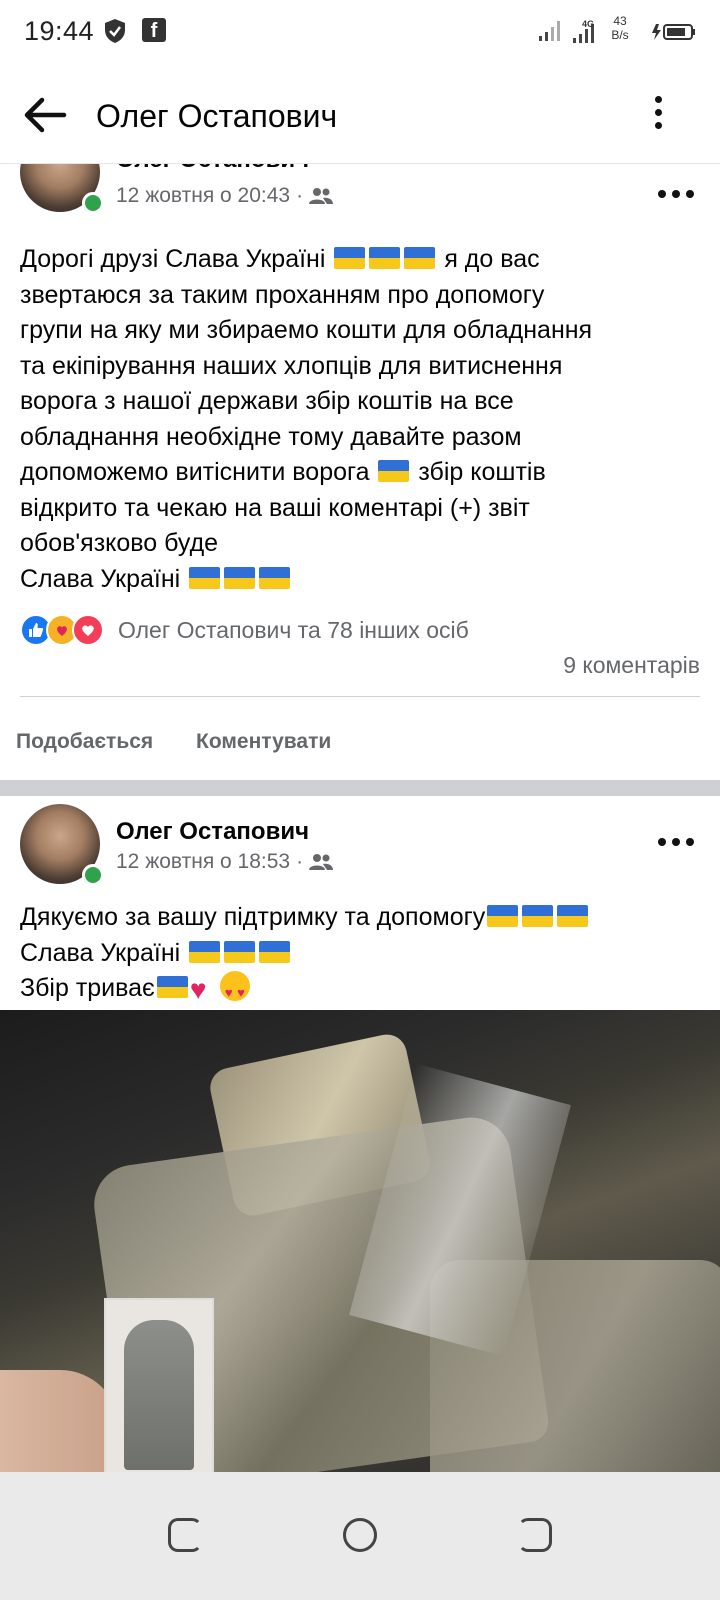  Describe the element at coordinates (293, 629) in the screenshot. I see `reactions-text: Олег Остапович та 78 інших осіб` at that location.